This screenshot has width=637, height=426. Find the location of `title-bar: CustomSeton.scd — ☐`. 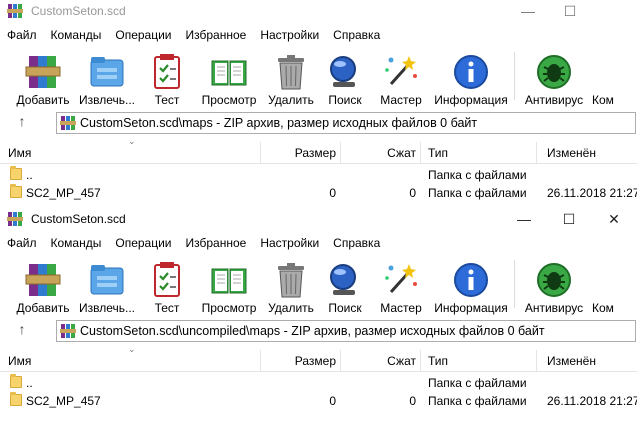

title-bar: CustomSeton.scd — ☐ is located at coordinates (318, 11).